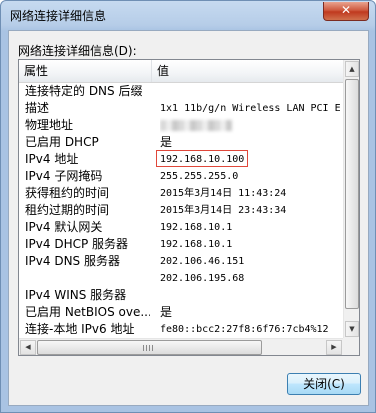  What do you see at coordinates (352, 194) in the screenshot?
I see `vertical-scroll-thumb` at bounding box center [352, 194].